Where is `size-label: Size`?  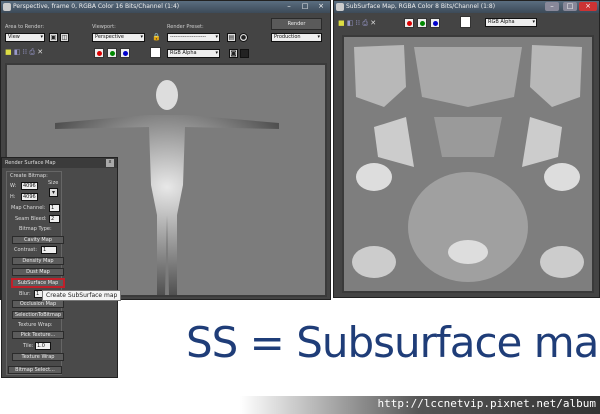
size-label: Size is located at coordinates (53, 183).